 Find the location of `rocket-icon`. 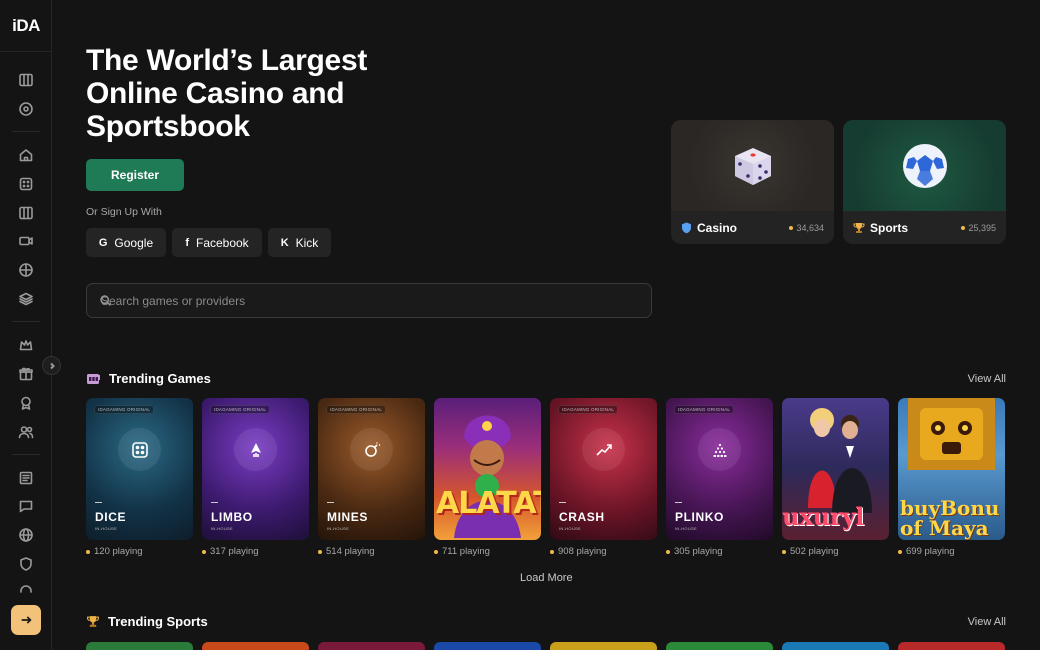

rocket-icon is located at coordinates (255, 449).